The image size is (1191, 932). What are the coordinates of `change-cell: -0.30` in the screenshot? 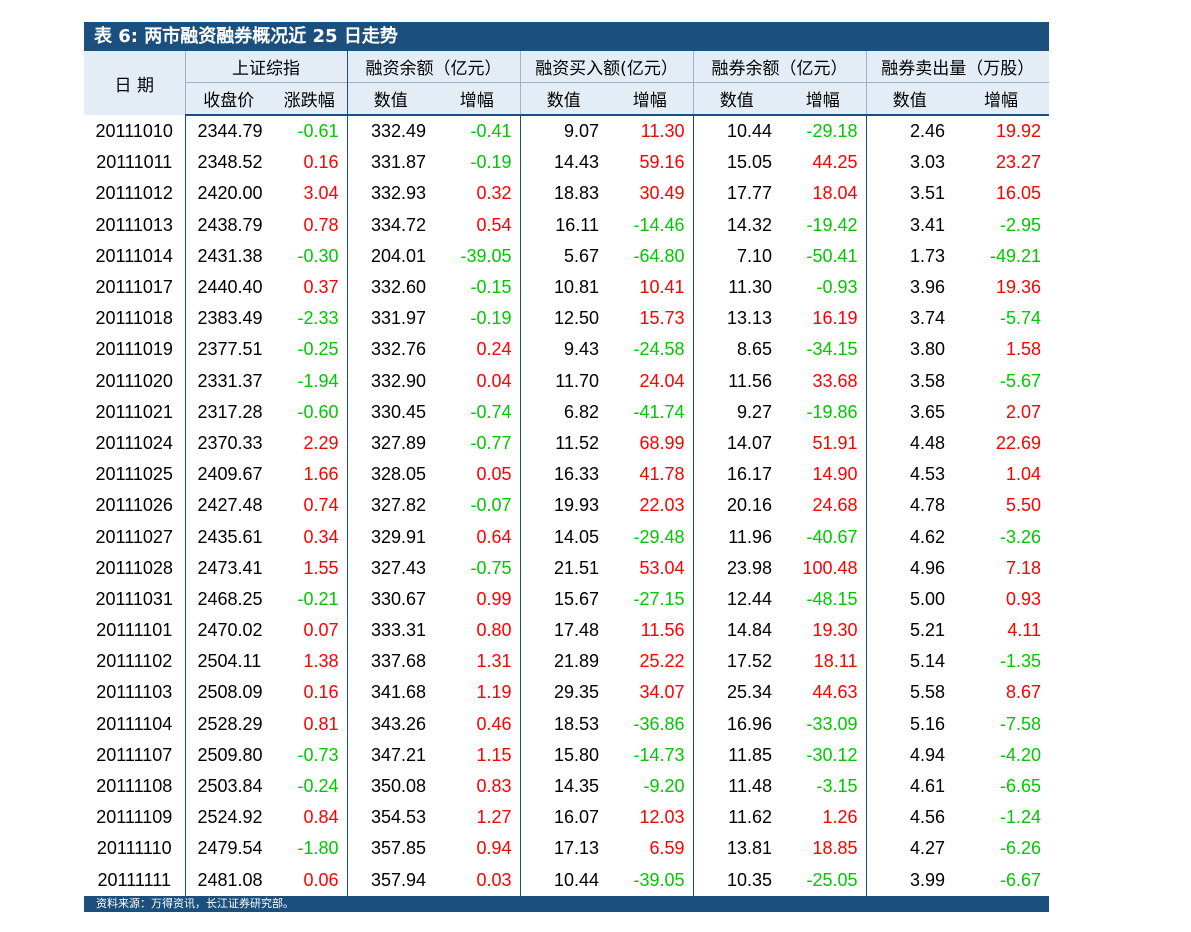 It's located at (310, 256).